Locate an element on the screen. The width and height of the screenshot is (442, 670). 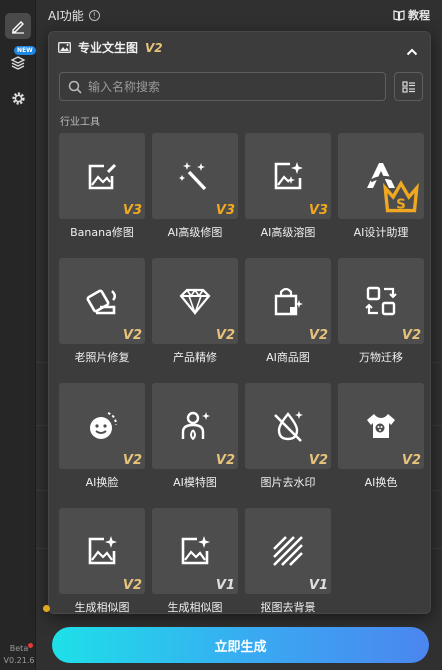
tool-old-photo-restore: V2 老照片修复 is located at coordinates (102, 311).